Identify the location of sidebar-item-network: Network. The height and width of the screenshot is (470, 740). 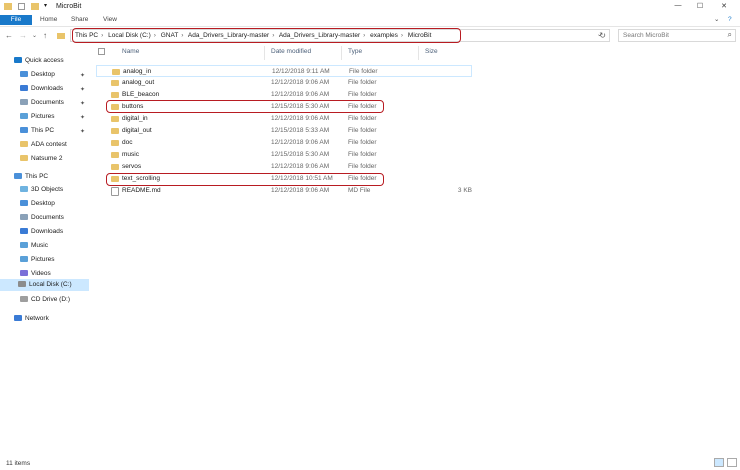
(31, 319).